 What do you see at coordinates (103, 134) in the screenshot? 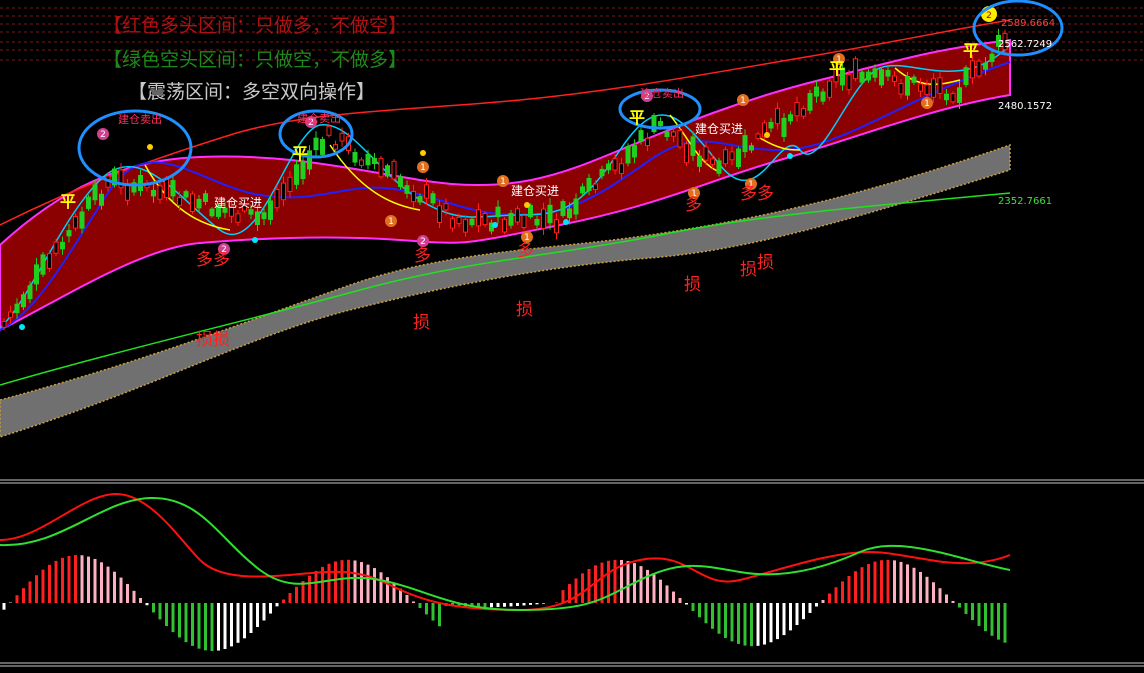
I see `marker-pink: 2` at bounding box center [103, 134].